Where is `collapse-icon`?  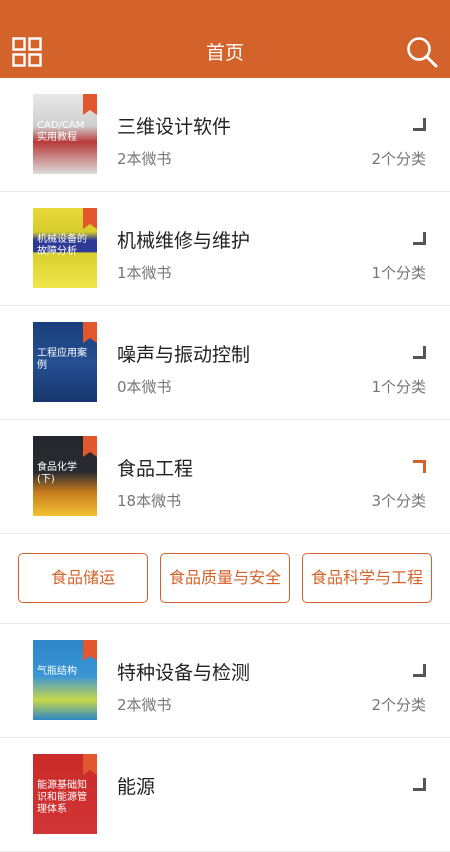
collapse-icon is located at coordinates (419, 466).